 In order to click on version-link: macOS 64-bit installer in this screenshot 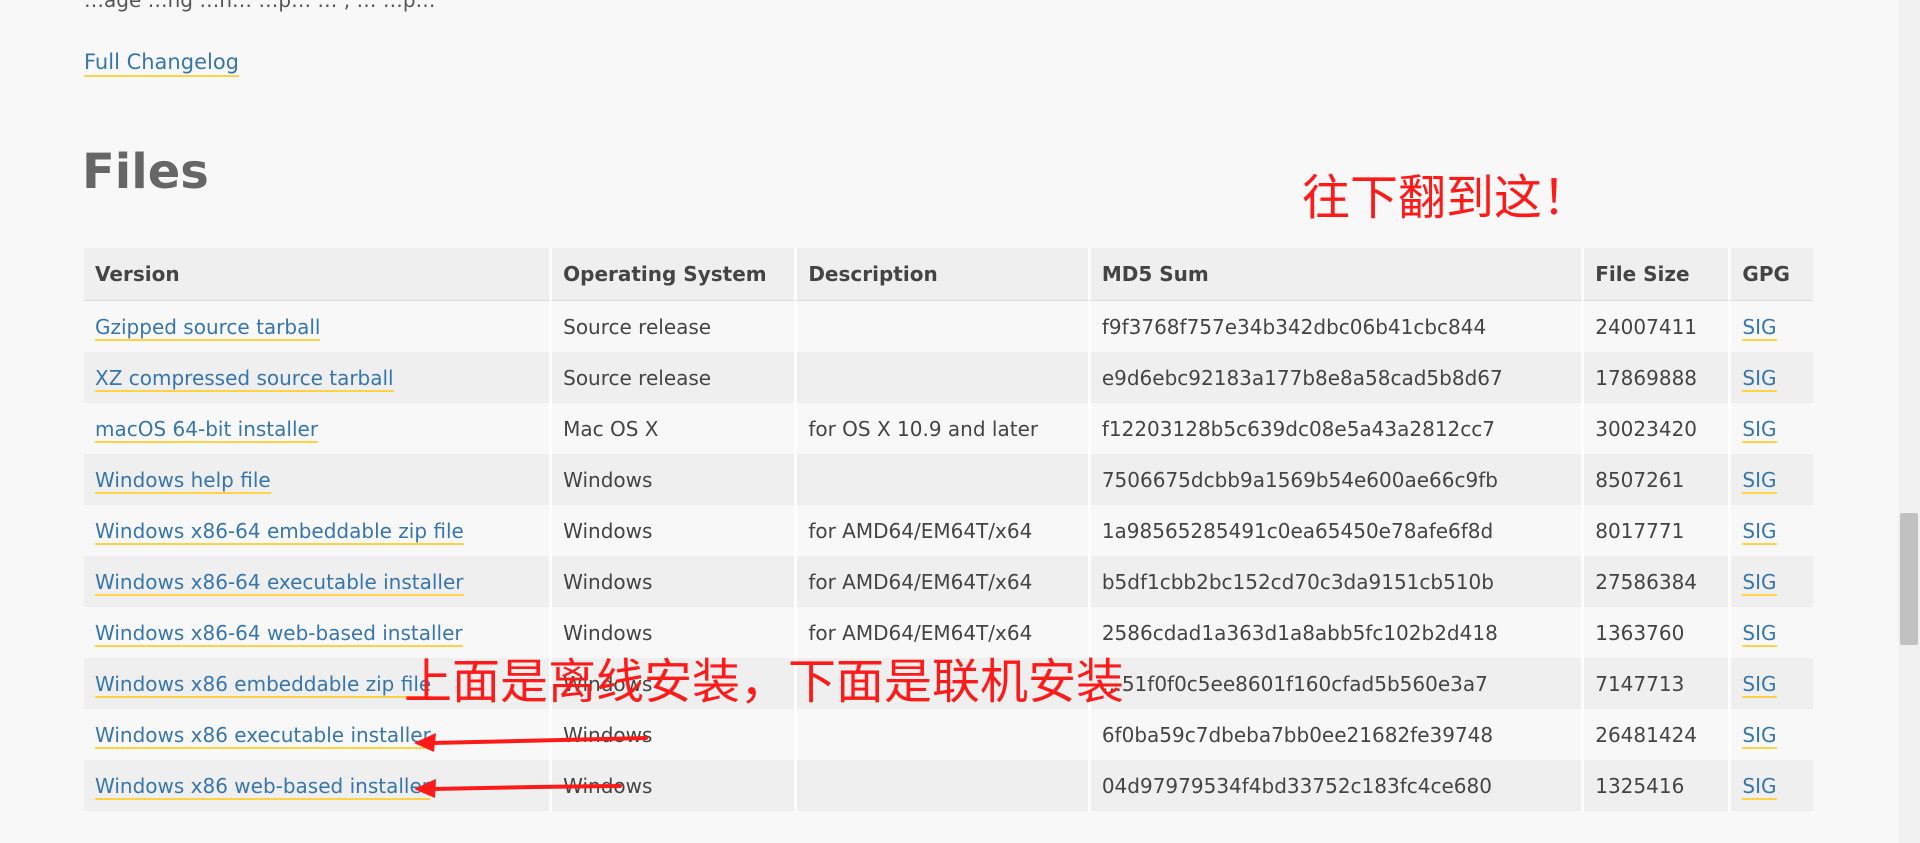, I will do `click(207, 429)`.